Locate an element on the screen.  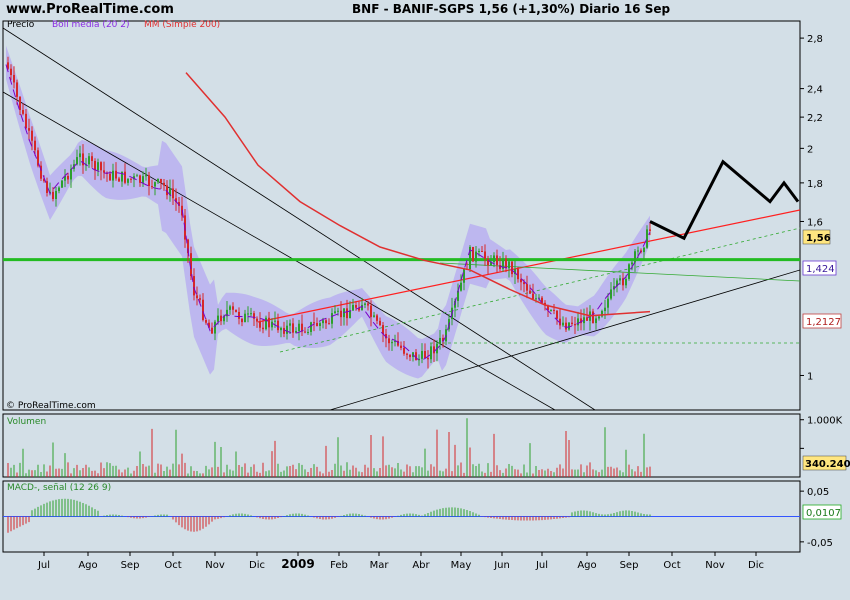
x-tick-label: Mar is located at coordinates (380, 565).